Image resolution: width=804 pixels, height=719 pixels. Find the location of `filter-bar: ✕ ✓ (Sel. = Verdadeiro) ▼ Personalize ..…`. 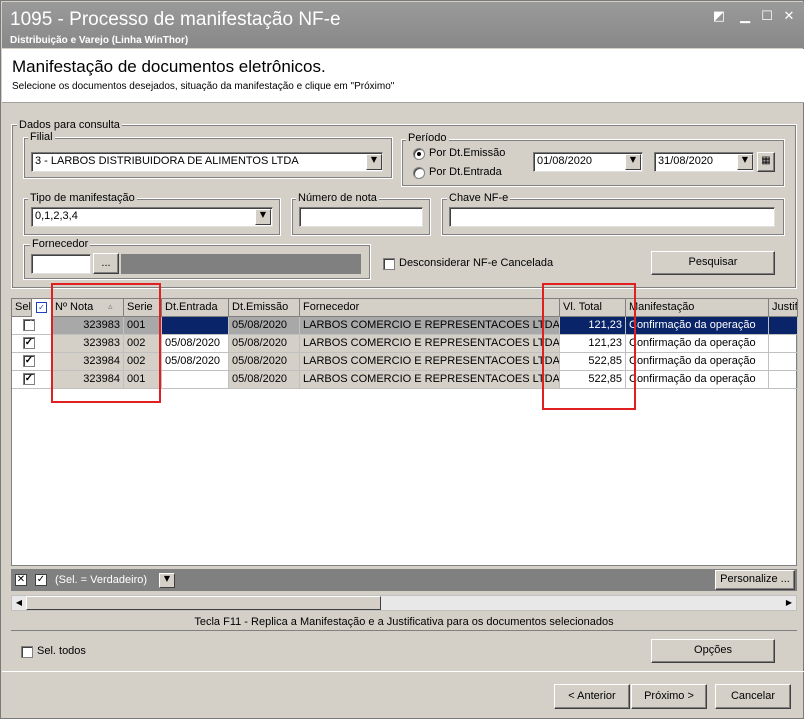

filter-bar: ✕ ✓ (Sel. = Verdadeiro) ▼ Personalize ..… is located at coordinates (404, 580).